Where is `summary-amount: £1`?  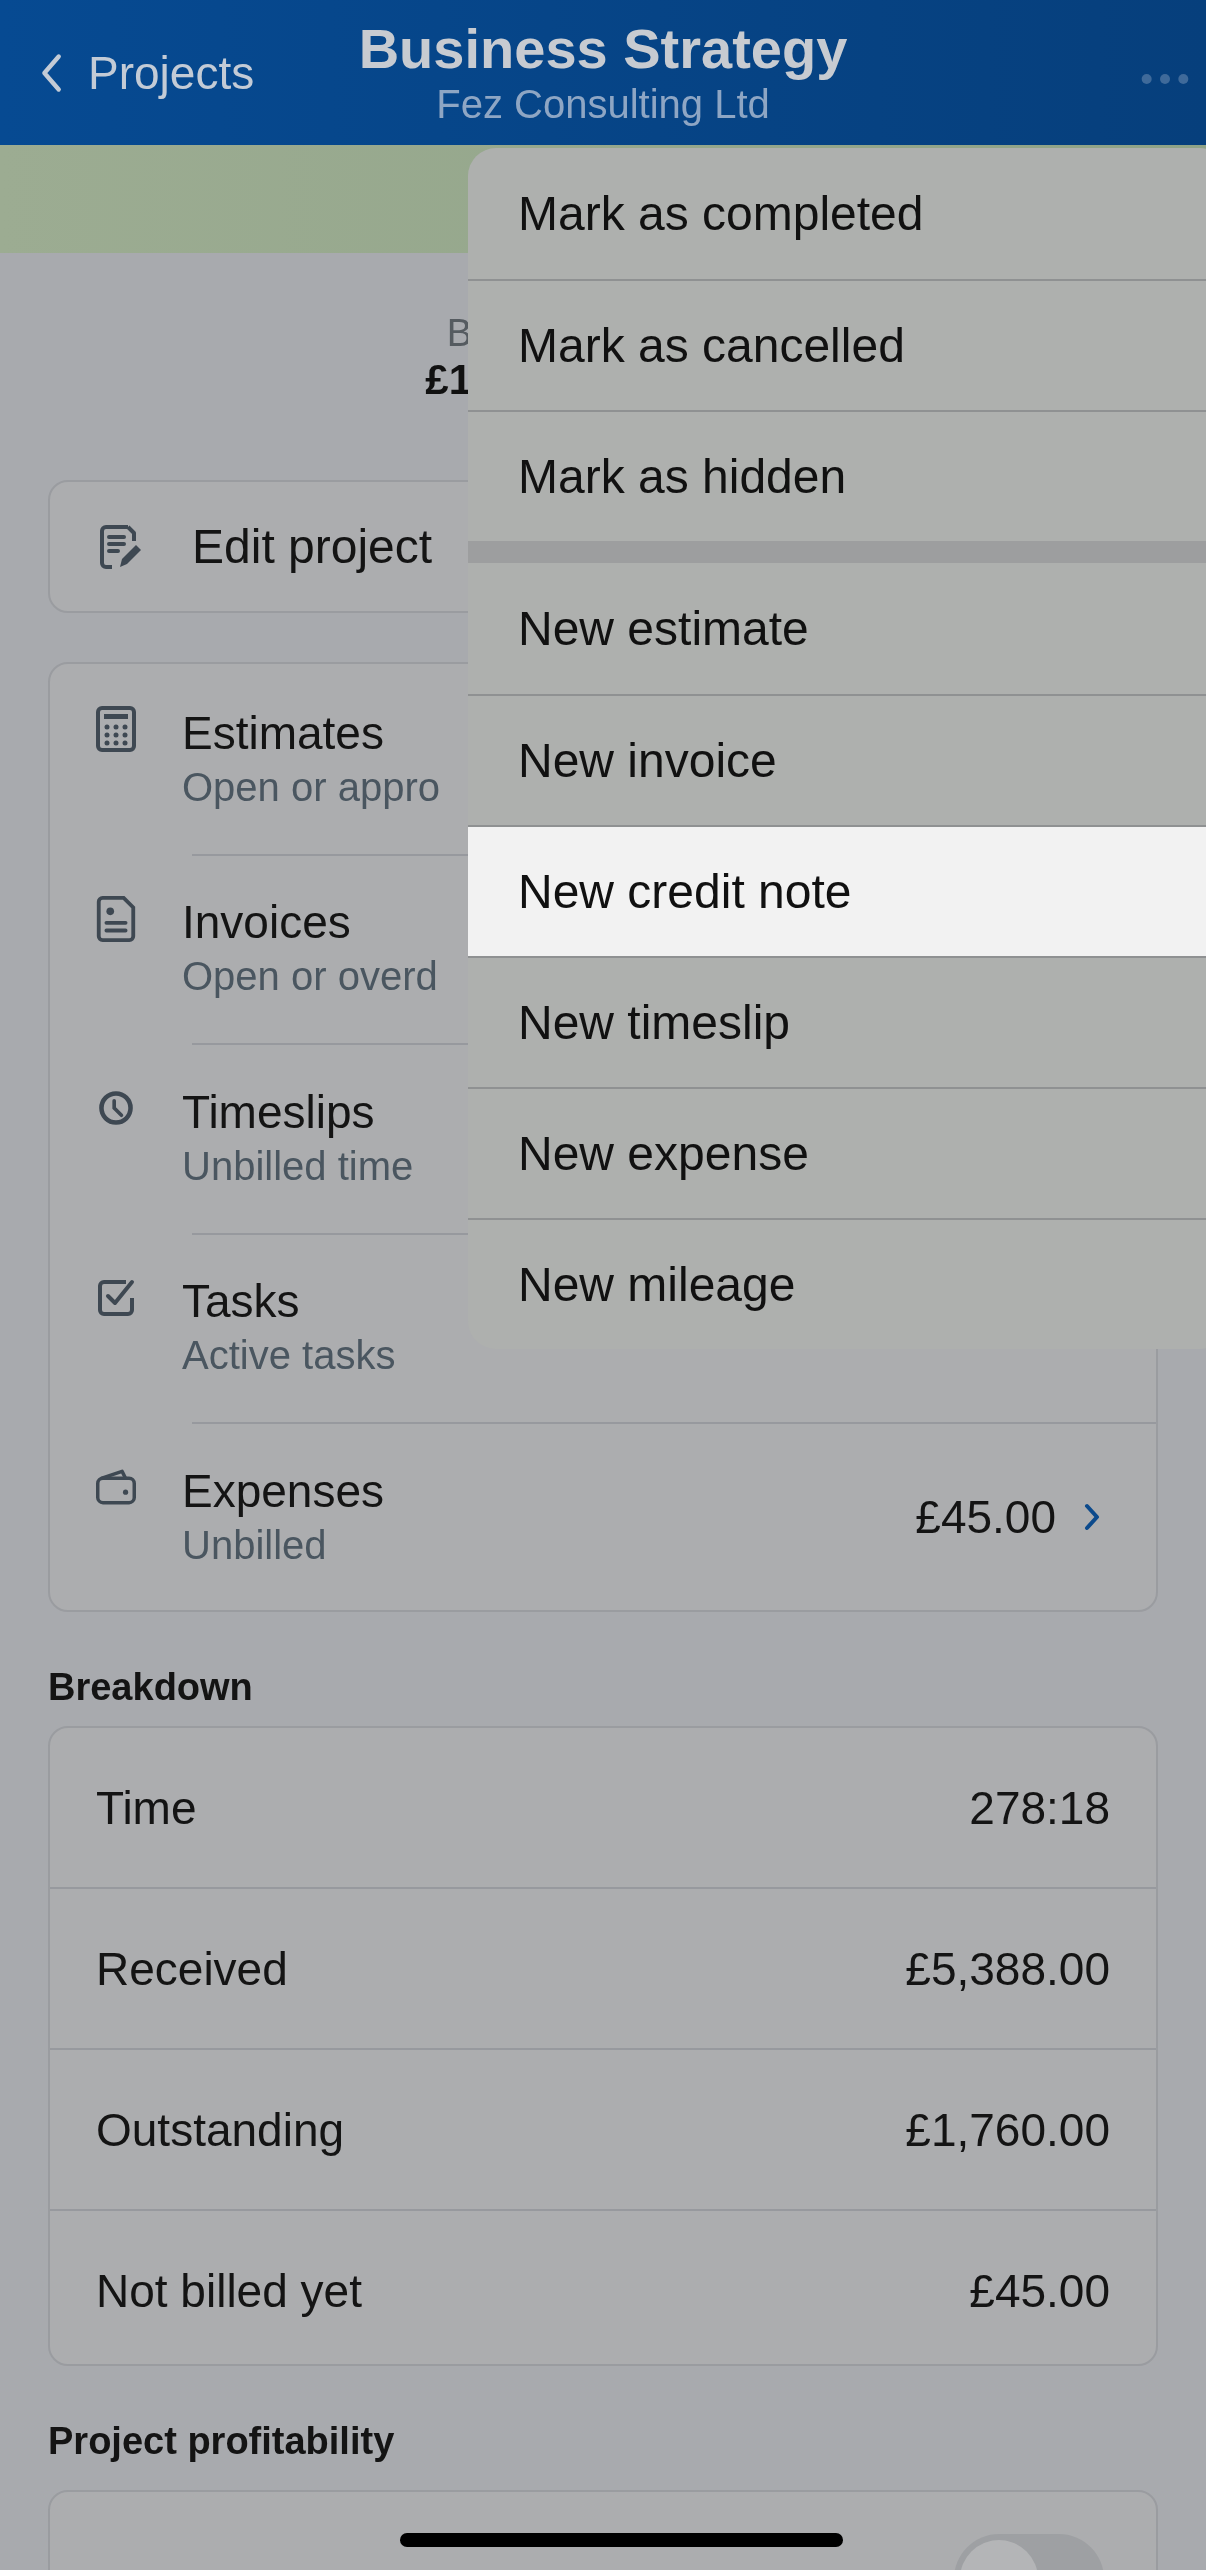
summary-amount: £1 is located at coordinates (448, 380).